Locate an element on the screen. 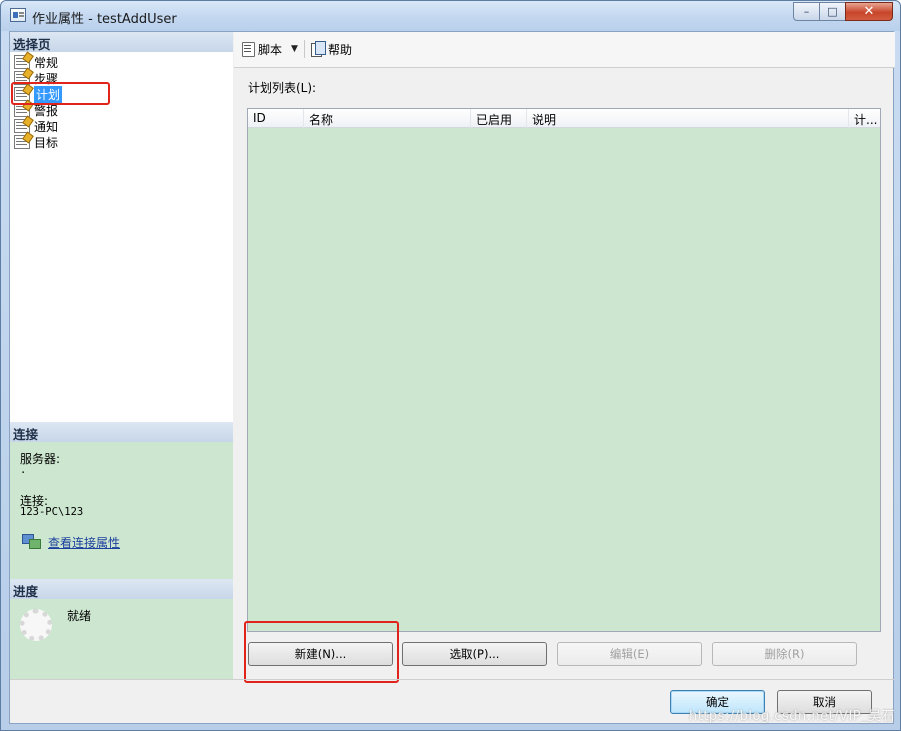 The height and width of the screenshot is (731, 901). column-header-name: 名称 is located at coordinates (387, 118).